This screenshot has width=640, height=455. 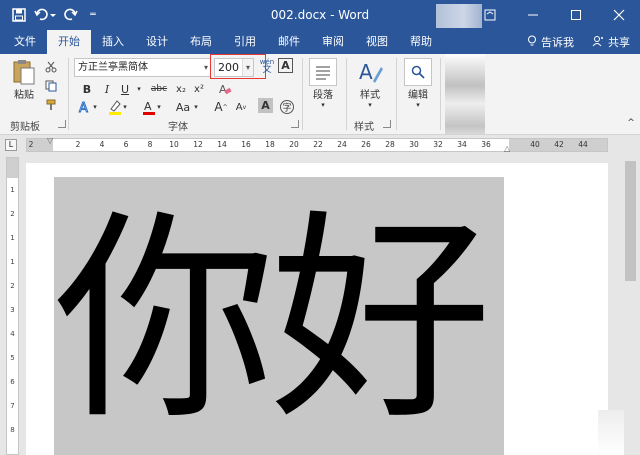 What do you see at coordinates (294, 144) in the screenshot?
I see `ruler-tick: 20` at bounding box center [294, 144].